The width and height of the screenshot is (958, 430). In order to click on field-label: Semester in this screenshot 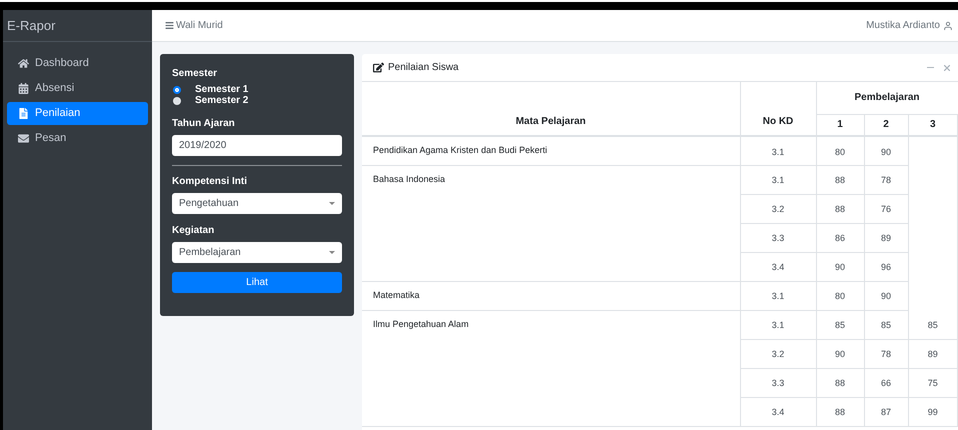, I will do `click(195, 74)`.